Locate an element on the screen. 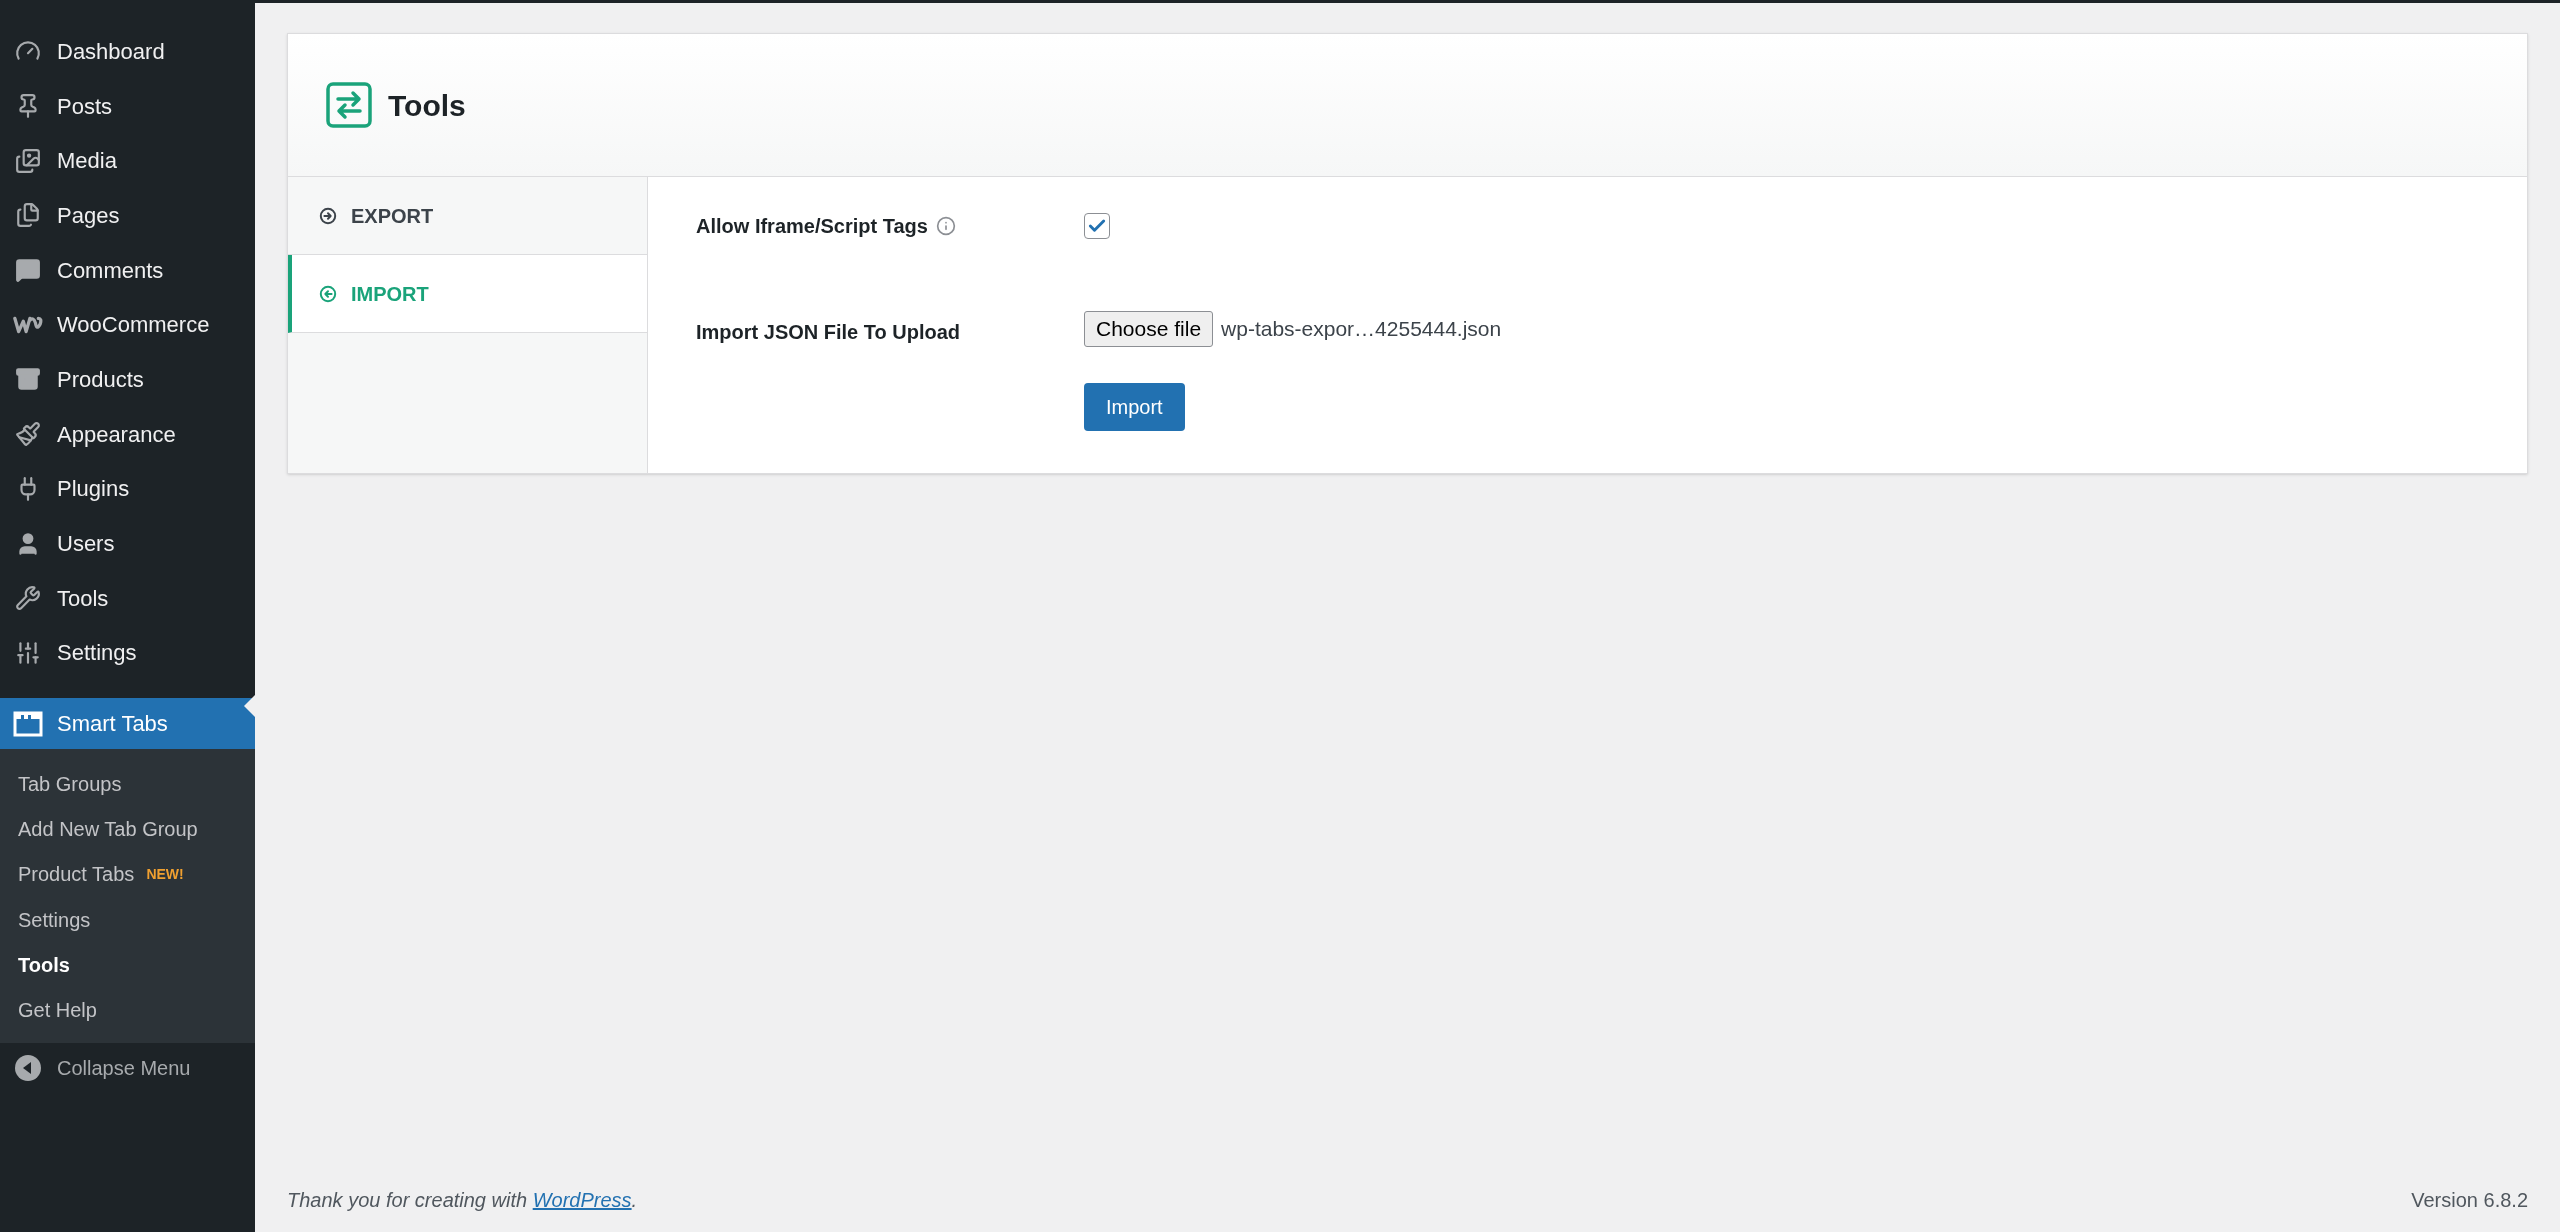  window-icon is located at coordinates (28, 723).